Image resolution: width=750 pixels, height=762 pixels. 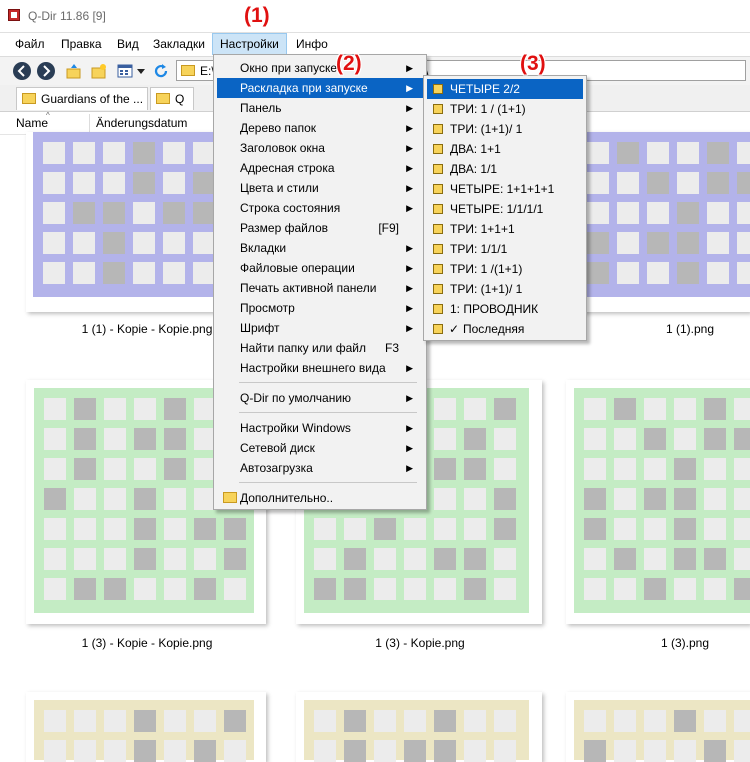 I want to click on file-name: 1 (3).png, so click(x=662, y=643).